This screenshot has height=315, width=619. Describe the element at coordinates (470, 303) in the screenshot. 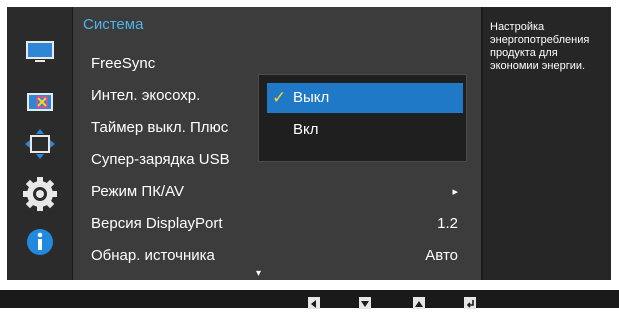

I see `enter-icon` at that location.